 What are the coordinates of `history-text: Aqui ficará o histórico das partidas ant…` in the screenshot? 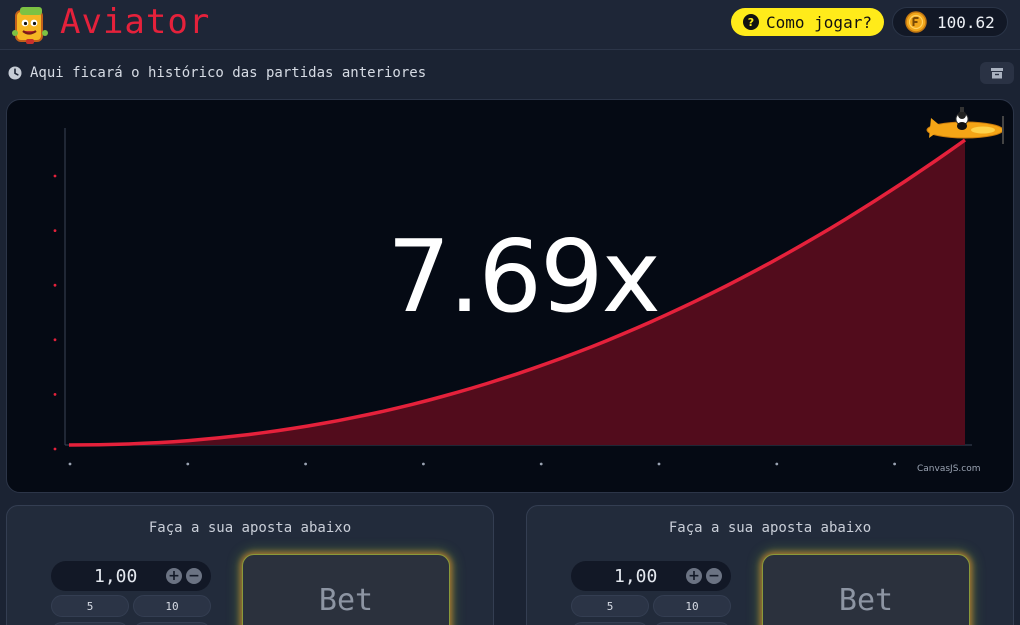 It's located at (228, 73).